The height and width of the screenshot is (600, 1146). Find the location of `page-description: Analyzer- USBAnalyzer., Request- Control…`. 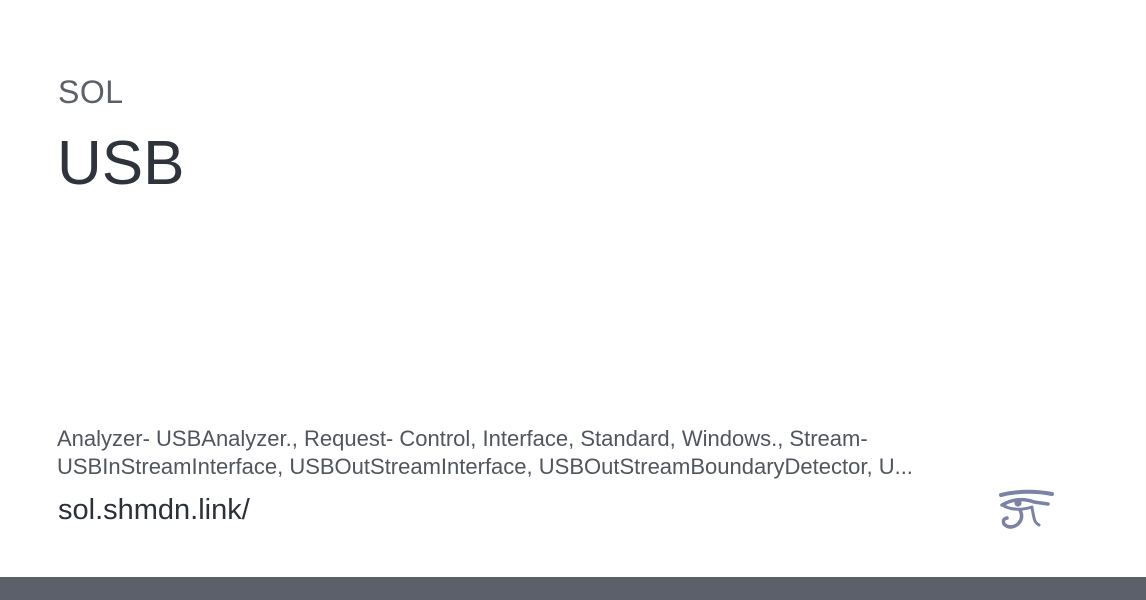

page-description: Analyzer- USBAnalyzer., Request- Control… is located at coordinates (485, 452).